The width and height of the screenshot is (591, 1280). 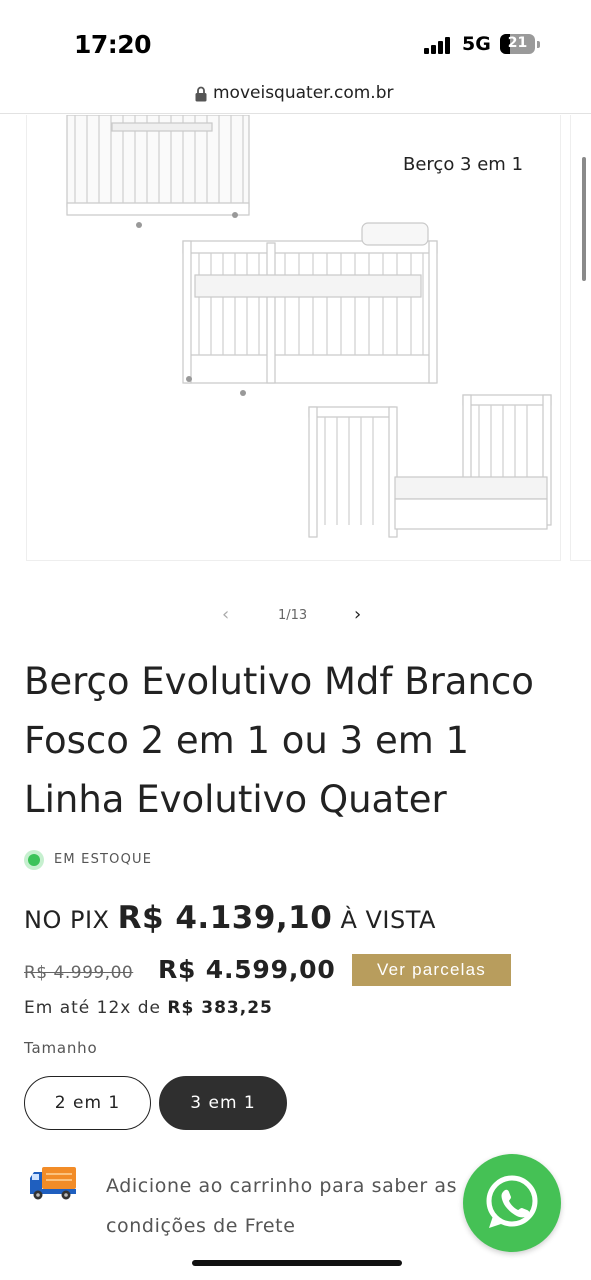 What do you see at coordinates (580, 338) in the screenshot?
I see `next-slide-preview` at bounding box center [580, 338].